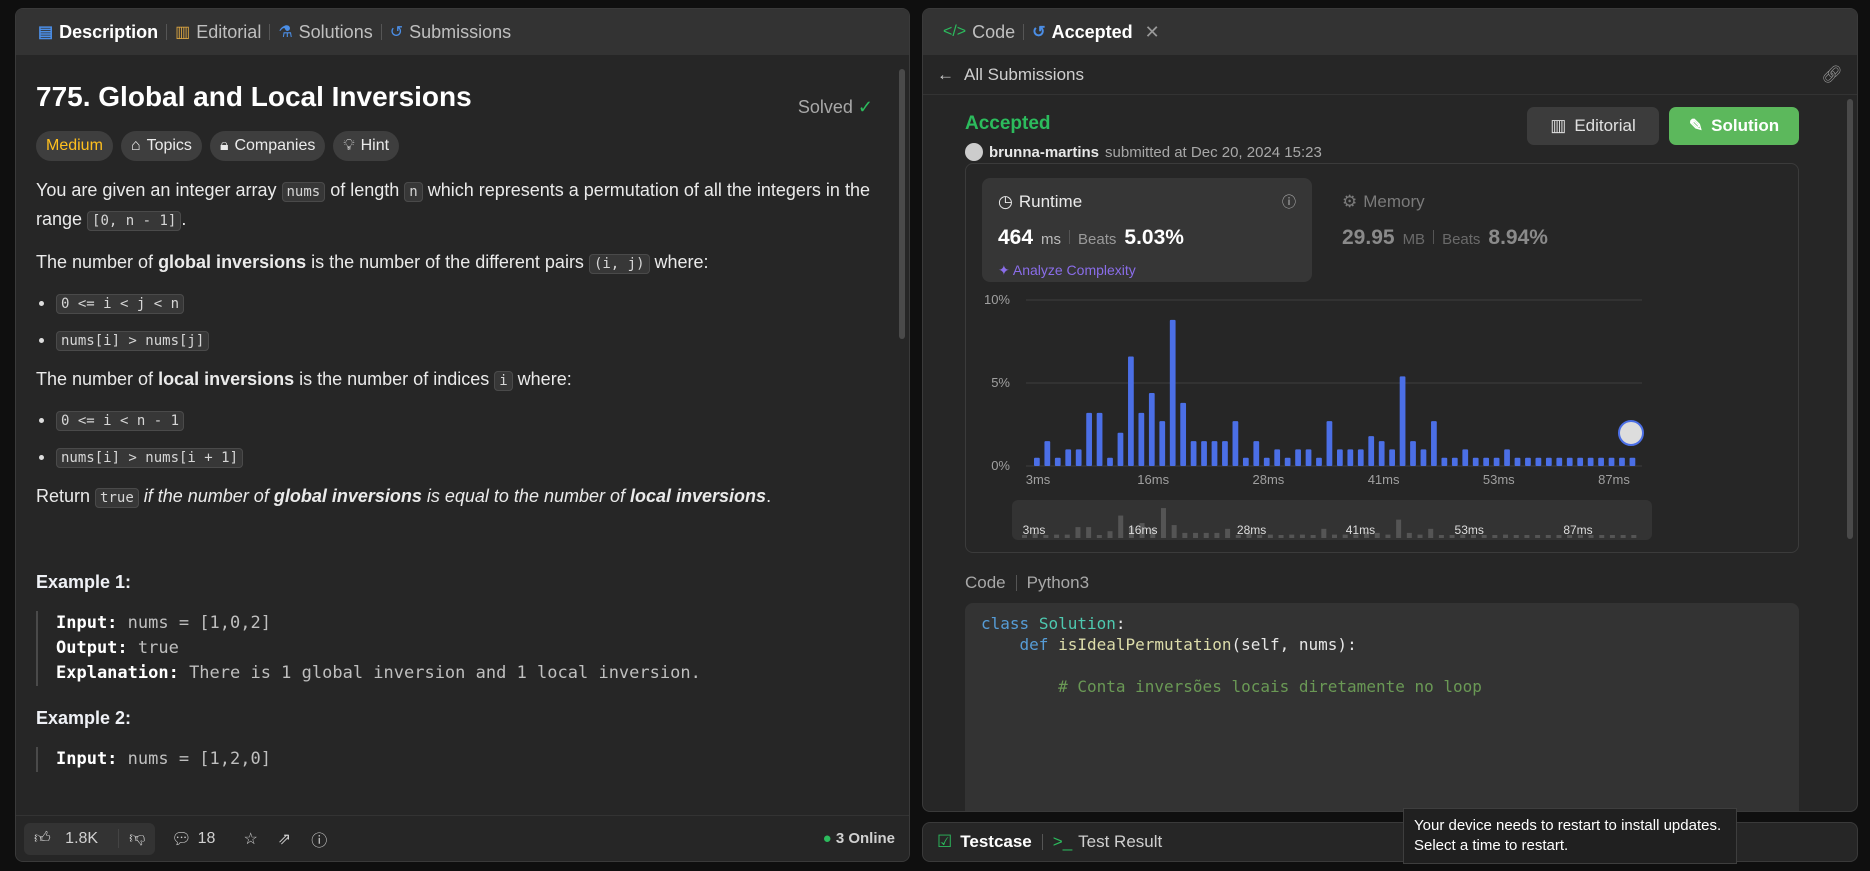 This screenshot has height=871, width=1870. Describe the element at coordinates (396, 32) in the screenshot. I see `history-icon: ↺` at that location.